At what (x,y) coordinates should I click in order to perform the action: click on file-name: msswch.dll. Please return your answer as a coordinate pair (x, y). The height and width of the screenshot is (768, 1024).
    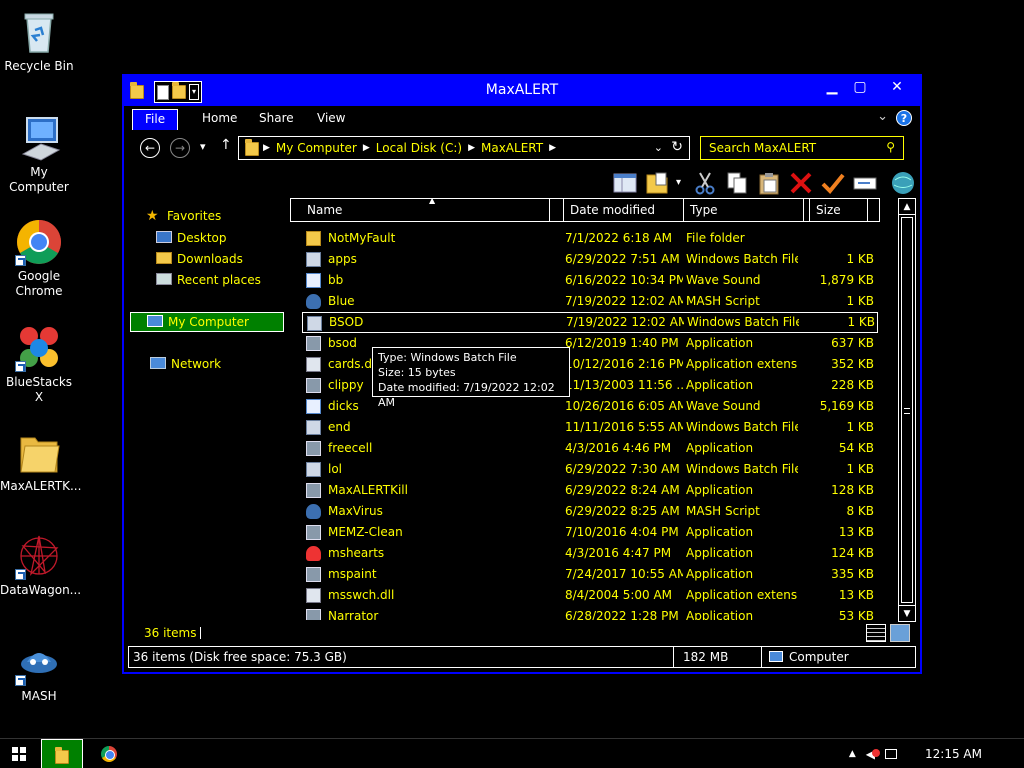
    Looking at the image, I should click on (361, 595).